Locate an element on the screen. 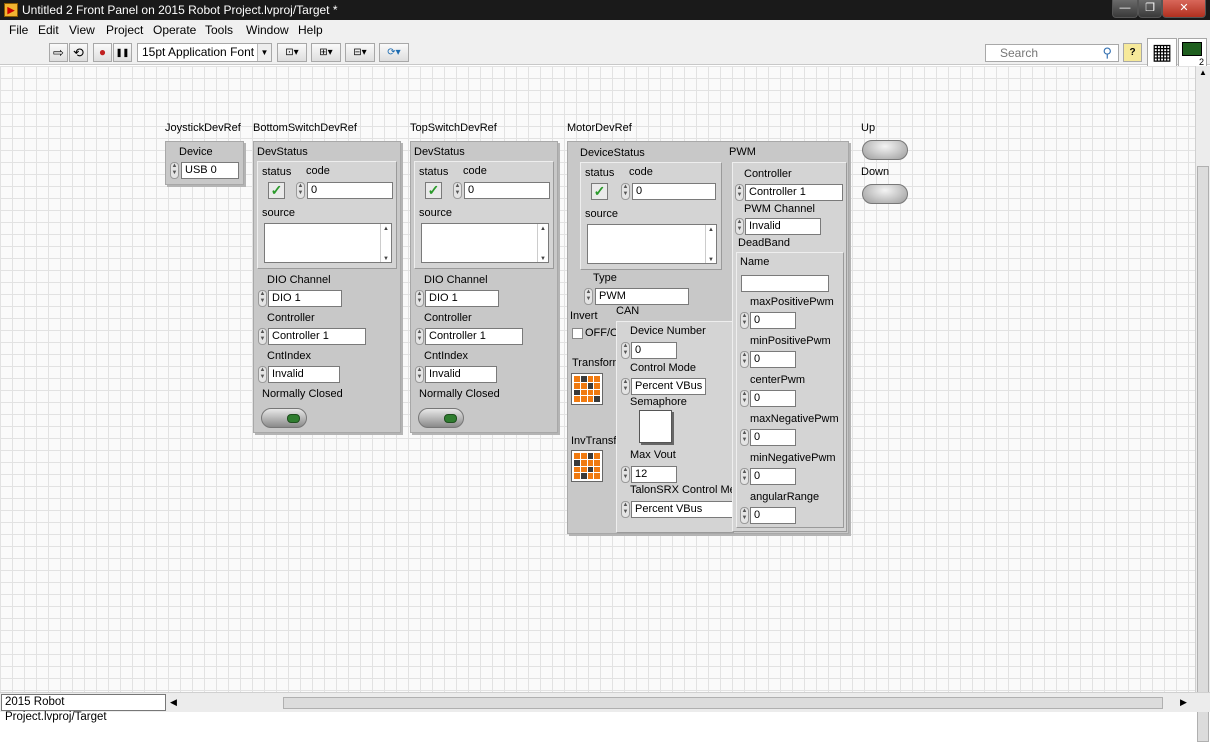 Image resolution: width=1210 pixels, height=742 pixels. menu-view: View is located at coordinates (82, 30).